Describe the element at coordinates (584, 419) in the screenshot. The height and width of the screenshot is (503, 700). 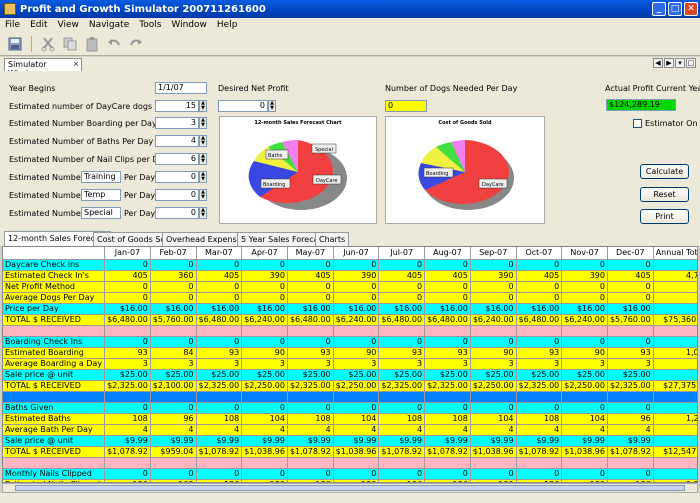
I see `table-cell: 104` at that location.